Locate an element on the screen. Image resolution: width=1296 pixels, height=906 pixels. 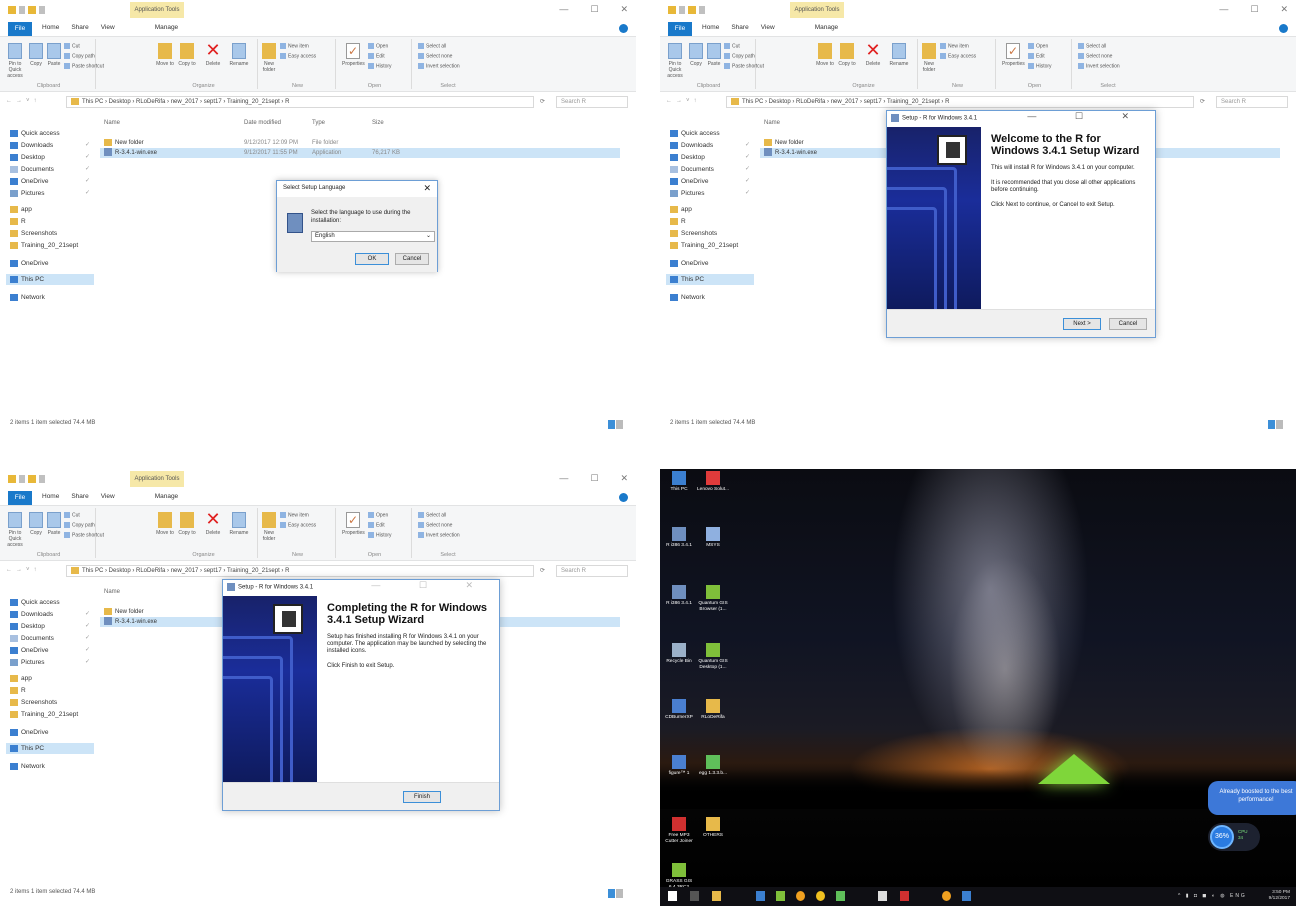
details-view-icon is located at coordinates (611, 893).